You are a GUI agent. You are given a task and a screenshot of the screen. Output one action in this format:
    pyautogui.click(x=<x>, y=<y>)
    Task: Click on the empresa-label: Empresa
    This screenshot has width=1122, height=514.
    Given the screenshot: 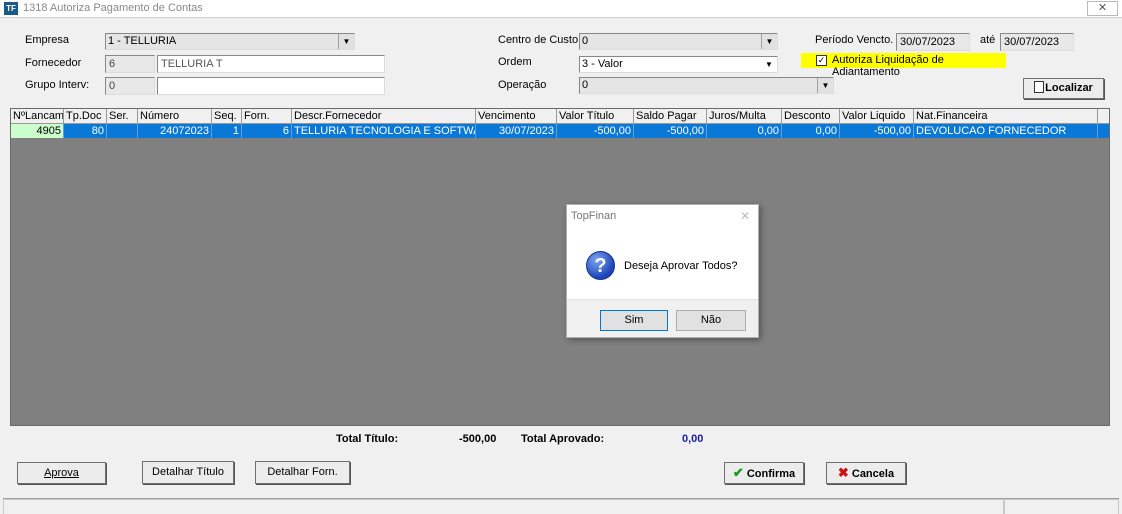 What is the action you would take?
    pyautogui.click(x=47, y=40)
    